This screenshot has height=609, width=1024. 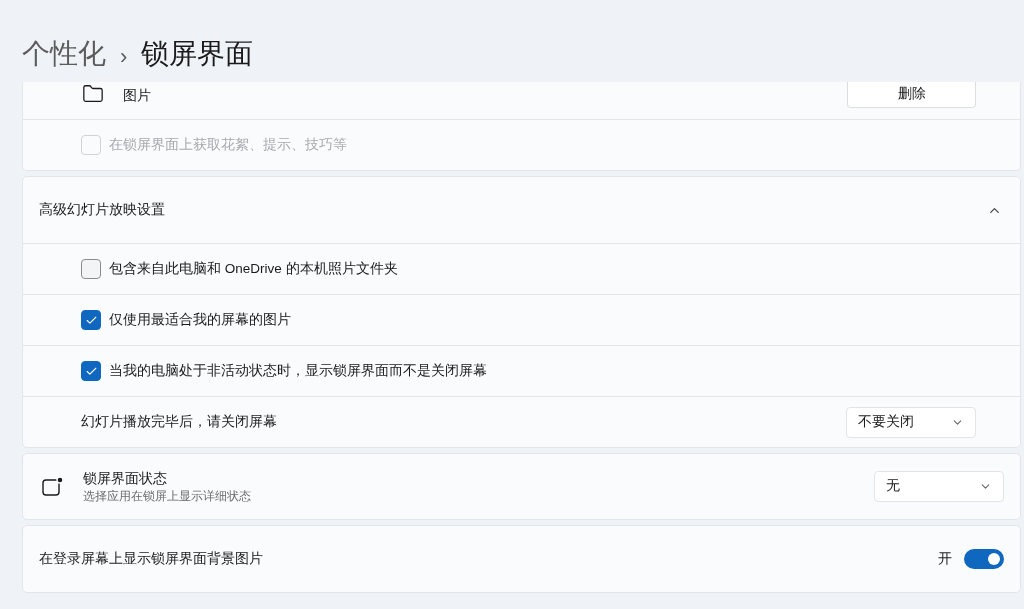 I want to click on section-title: 高级幻灯片放映设置, so click(x=102, y=209).